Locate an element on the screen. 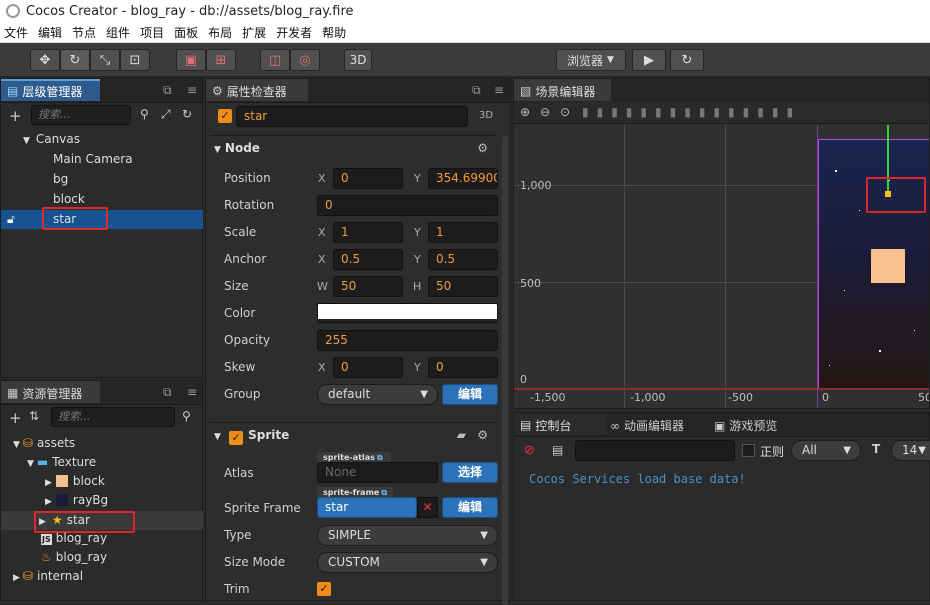  type-select: SIMPLE ▼ is located at coordinates (407, 535).